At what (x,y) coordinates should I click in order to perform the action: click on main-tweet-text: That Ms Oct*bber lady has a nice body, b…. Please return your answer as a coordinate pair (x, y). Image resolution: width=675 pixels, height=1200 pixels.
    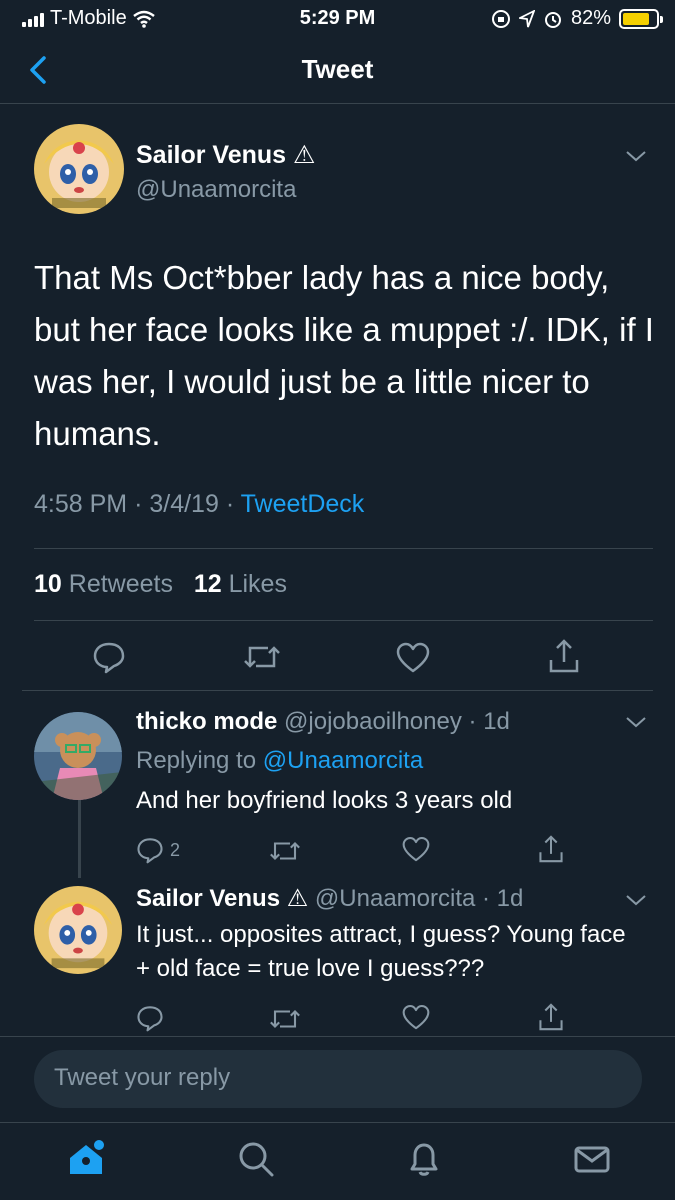
    Looking at the image, I should click on (344, 355).